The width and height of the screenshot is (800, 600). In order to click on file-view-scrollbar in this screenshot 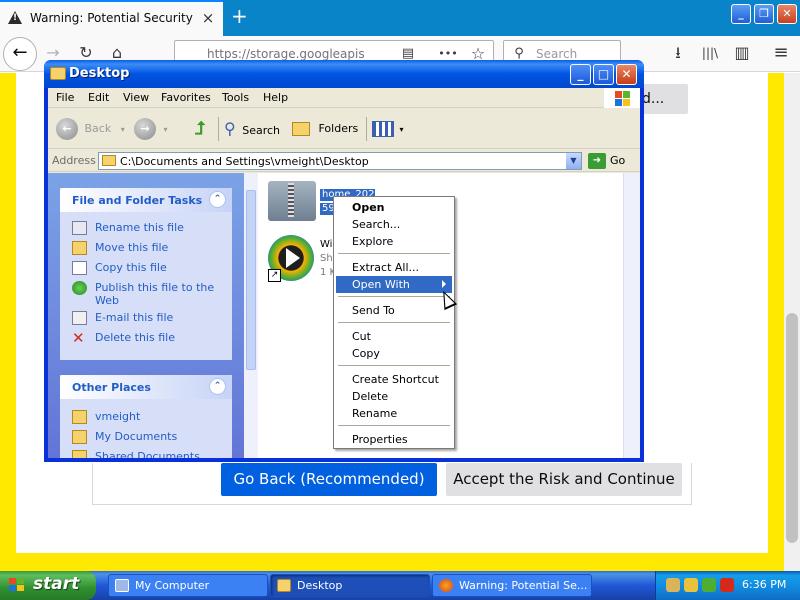, I will do `click(631, 315)`.